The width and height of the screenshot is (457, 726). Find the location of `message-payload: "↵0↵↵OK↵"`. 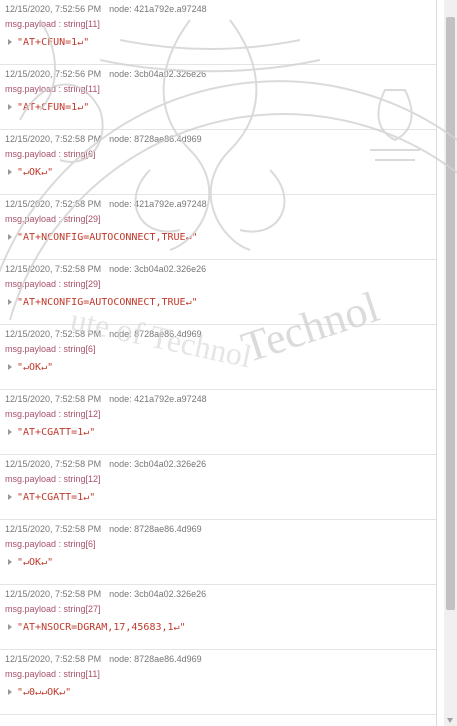

message-payload: "↵0↵↵OK↵" is located at coordinates (39, 692).